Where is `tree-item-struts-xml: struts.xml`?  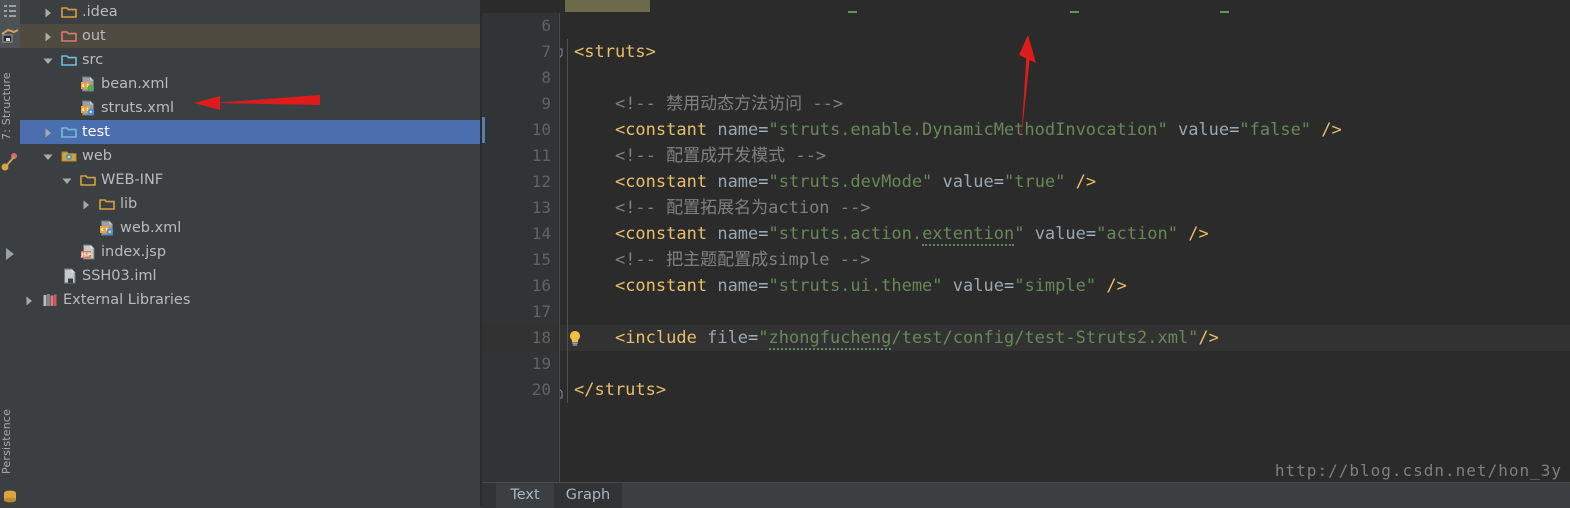 tree-item-struts-xml: struts.xml is located at coordinates (250, 108).